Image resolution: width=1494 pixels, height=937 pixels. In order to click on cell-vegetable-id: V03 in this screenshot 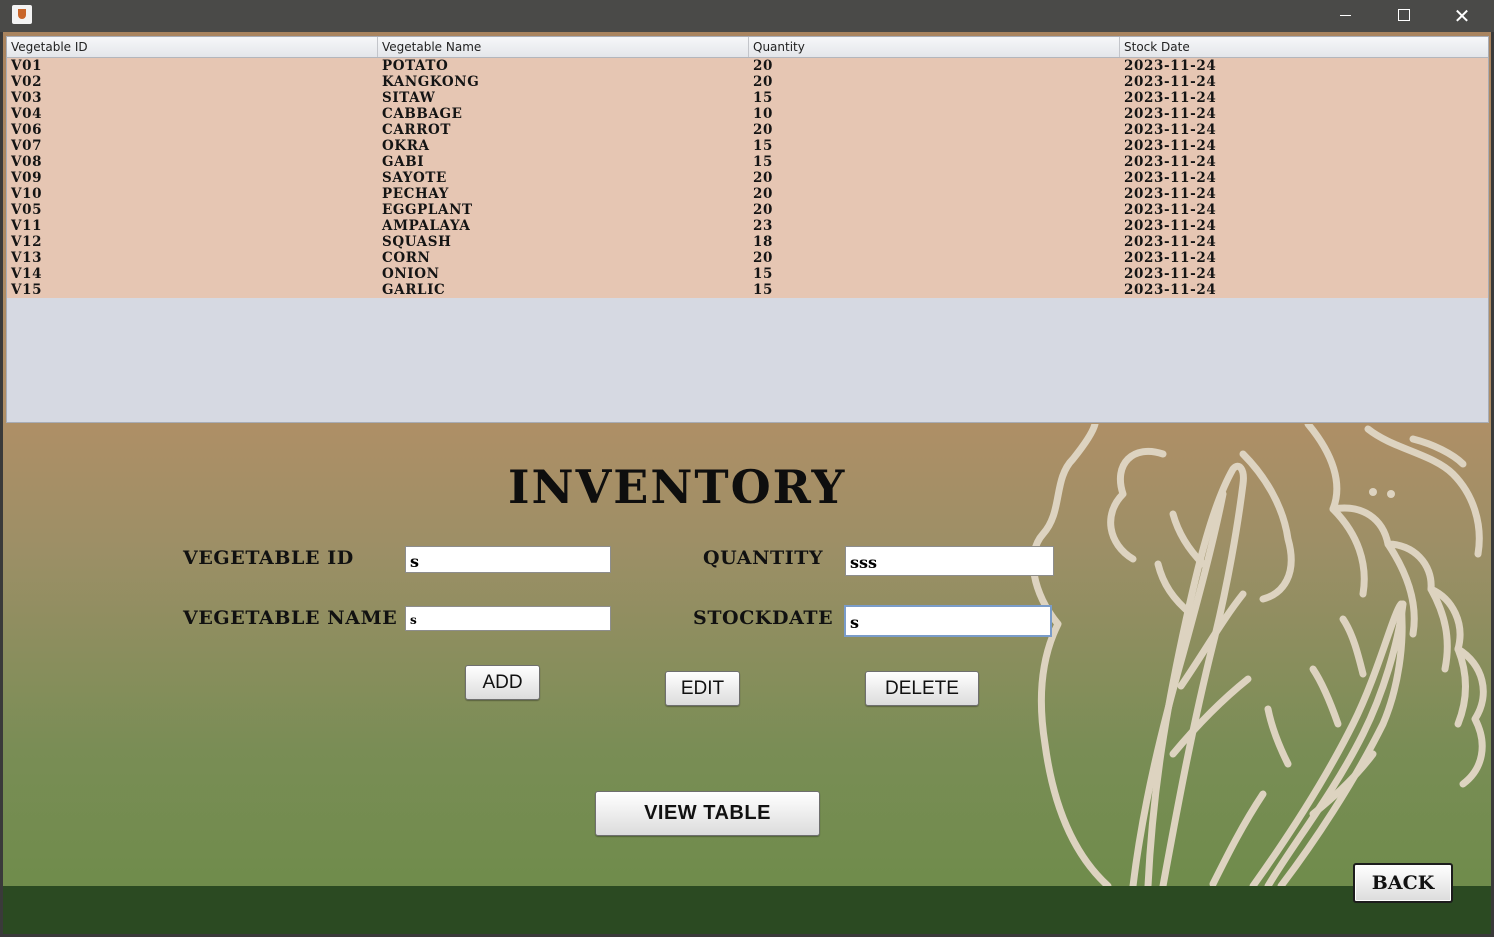, I will do `click(27, 98)`.